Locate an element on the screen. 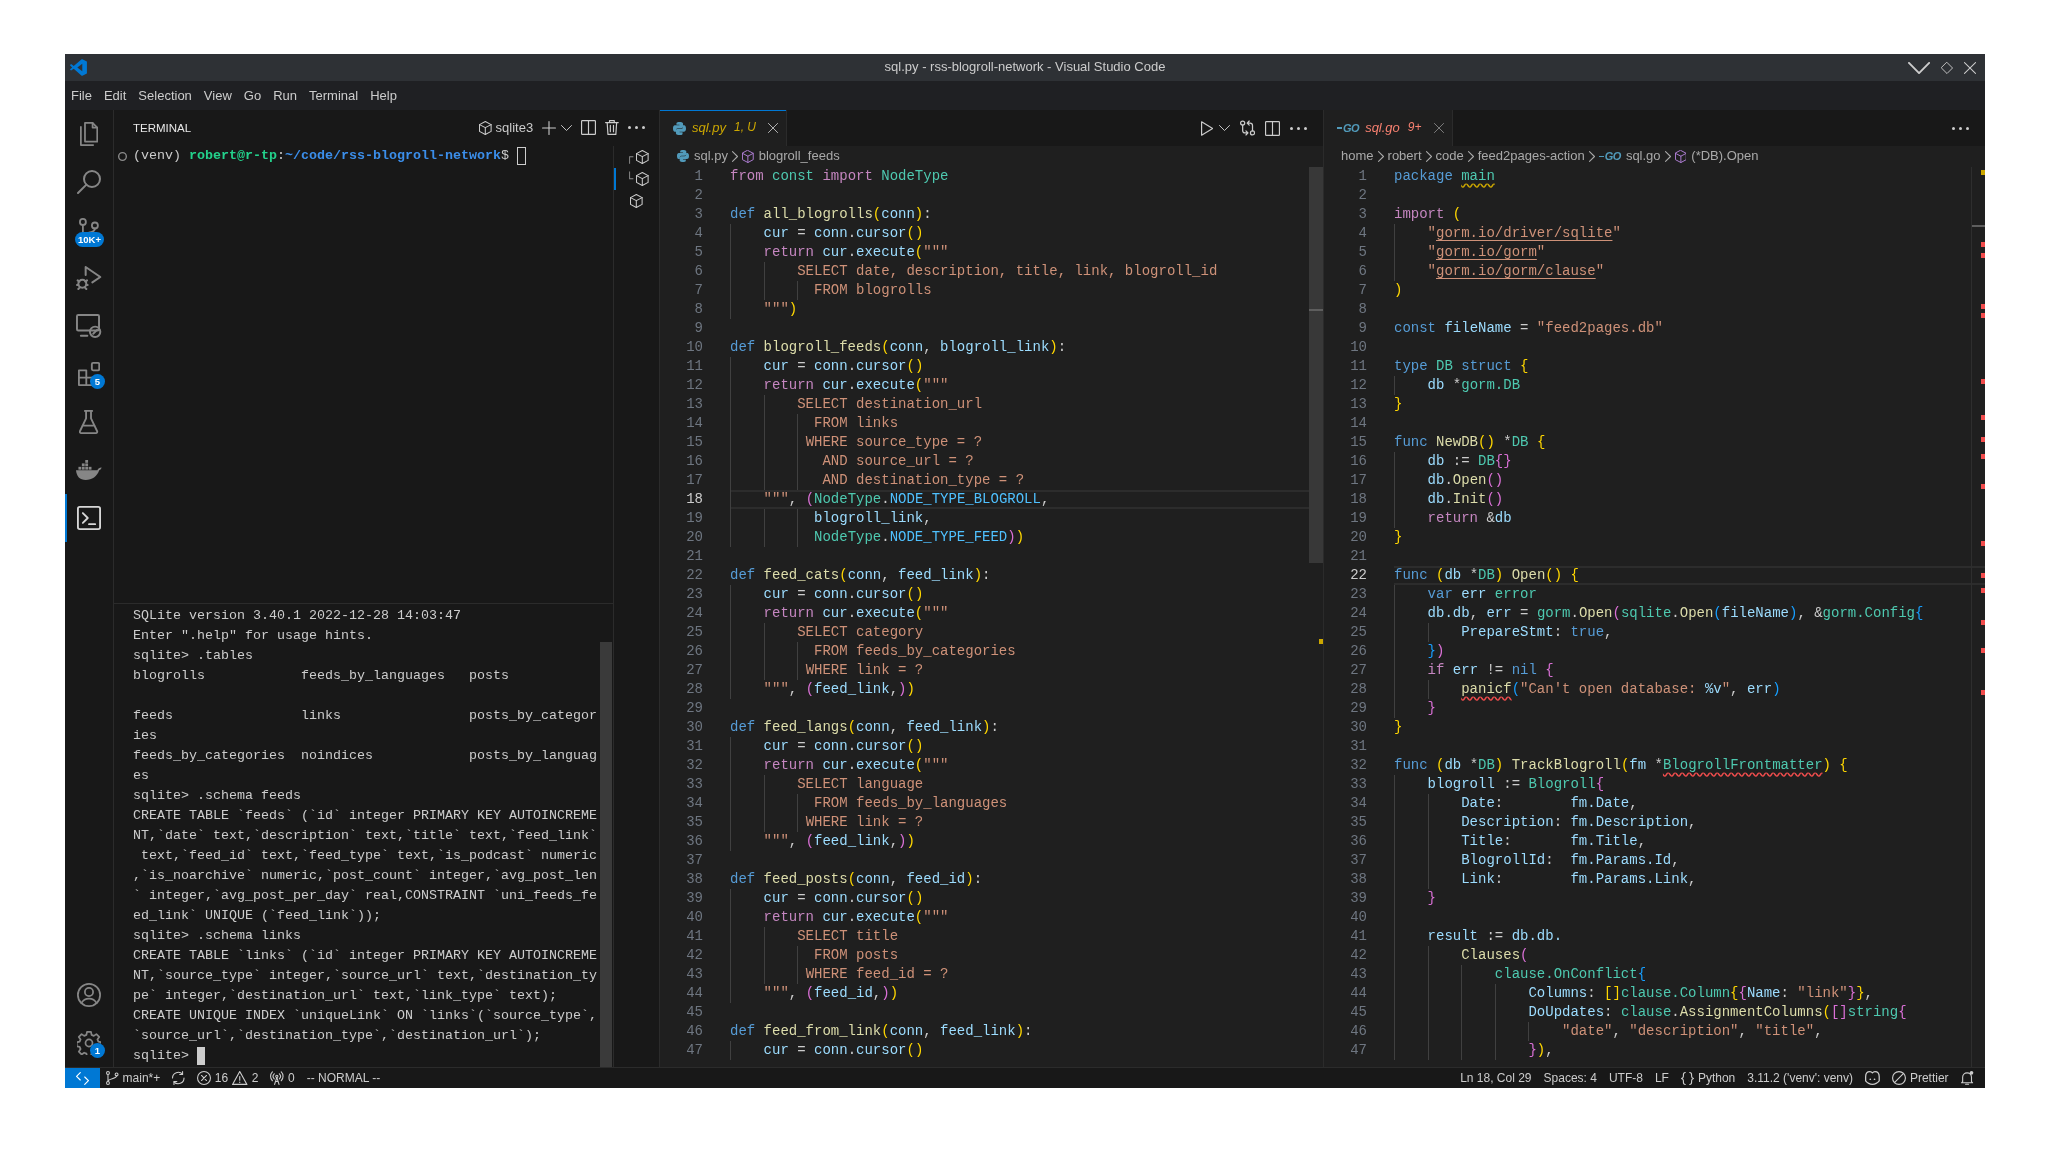  code-line: blogroll := Blogroll{ is located at coordinates (1516, 784).